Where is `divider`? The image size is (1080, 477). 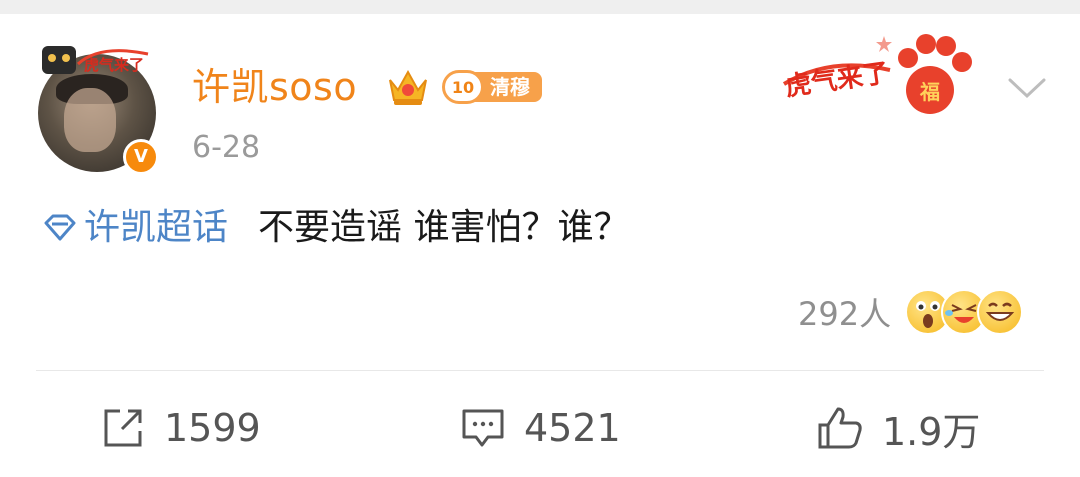
divider is located at coordinates (540, 370).